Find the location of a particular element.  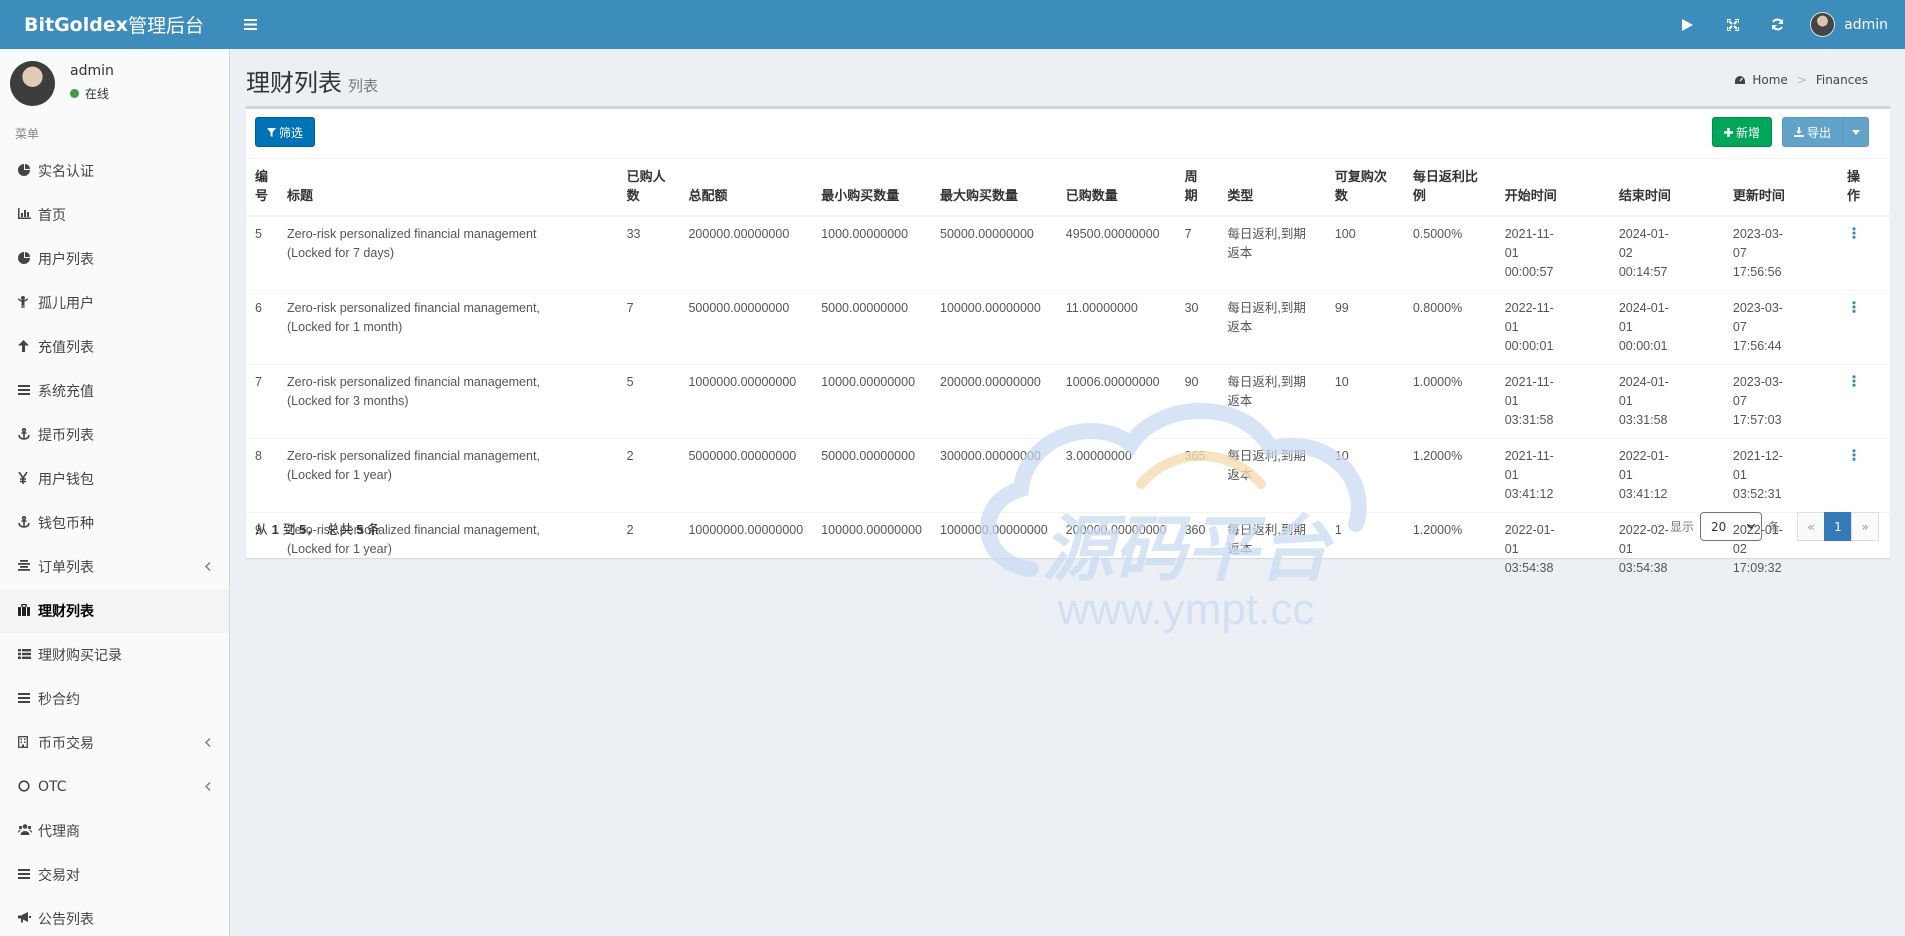

cell-end-text: 2022-01-01 03:41:12 is located at coordinates (1643, 475).